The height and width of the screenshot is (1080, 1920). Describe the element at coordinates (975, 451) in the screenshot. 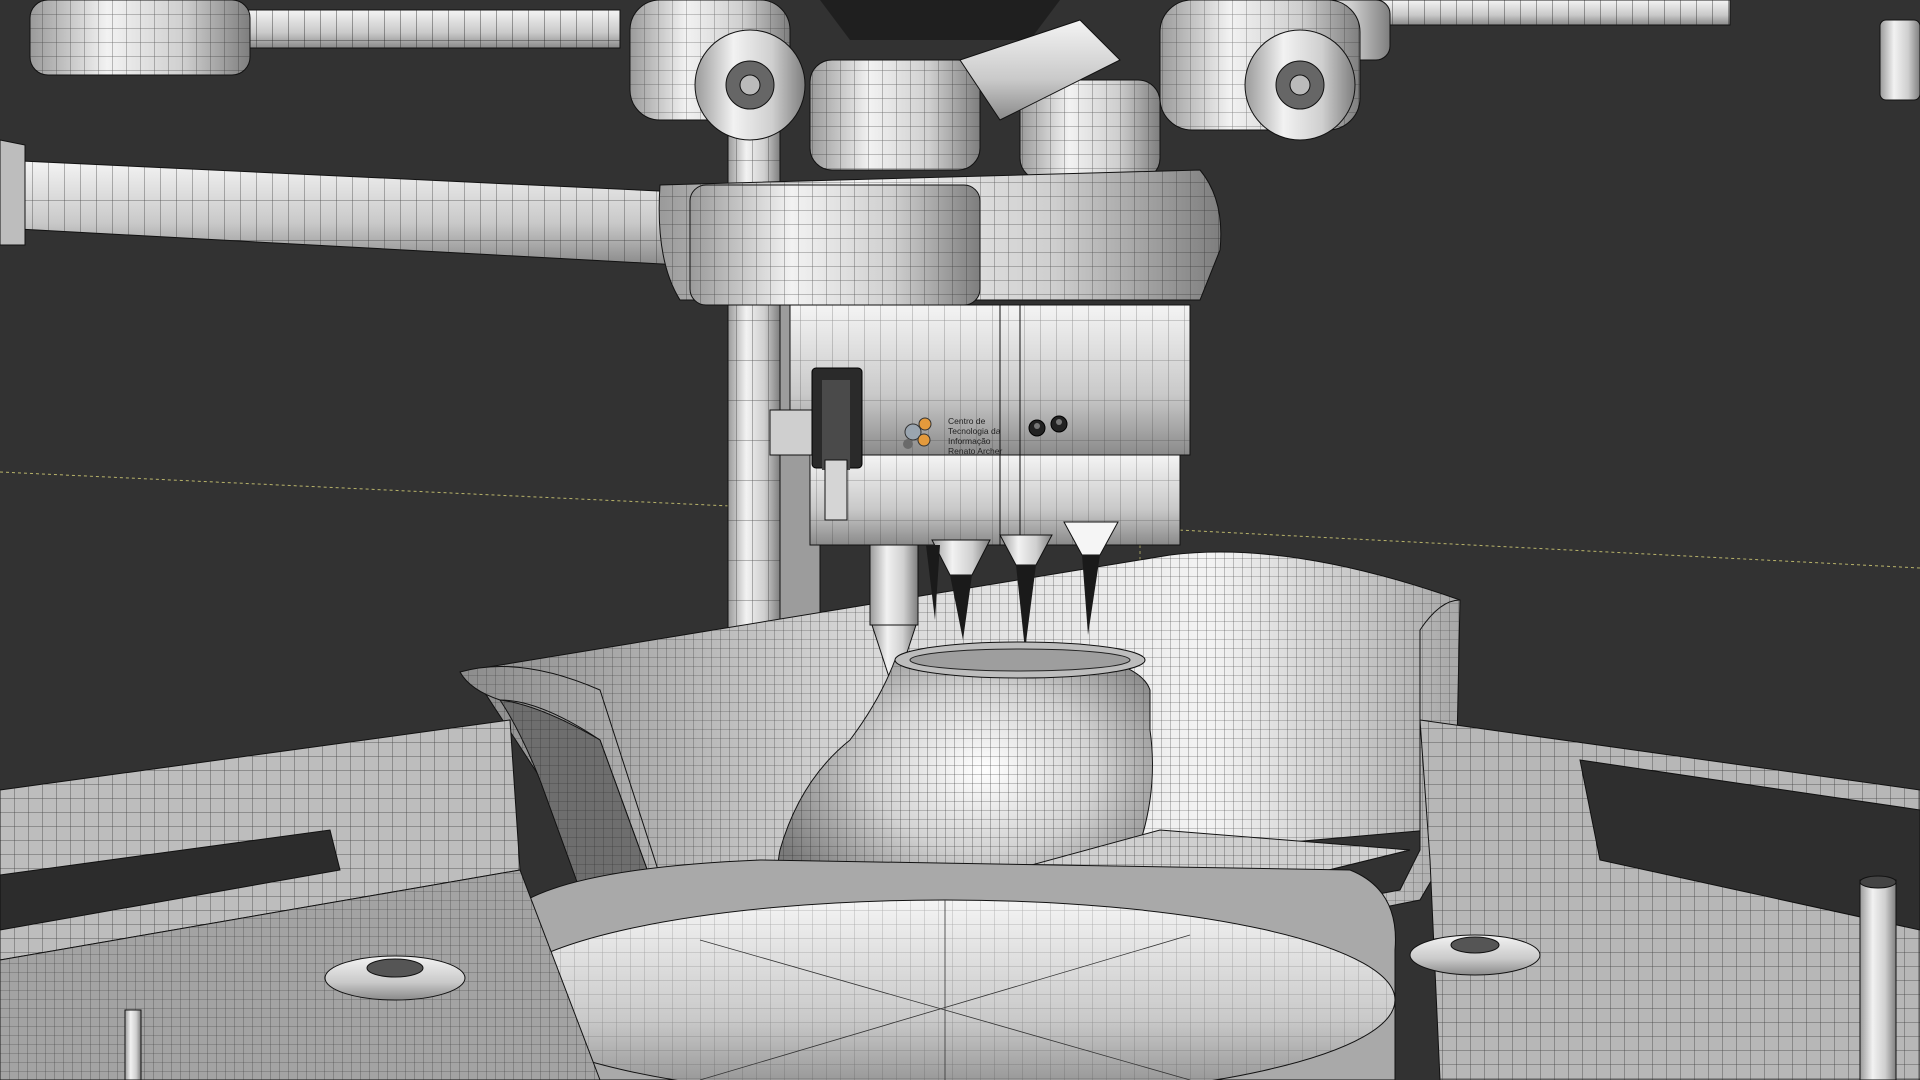

I see `logo-line-4: Renato Archer` at that location.